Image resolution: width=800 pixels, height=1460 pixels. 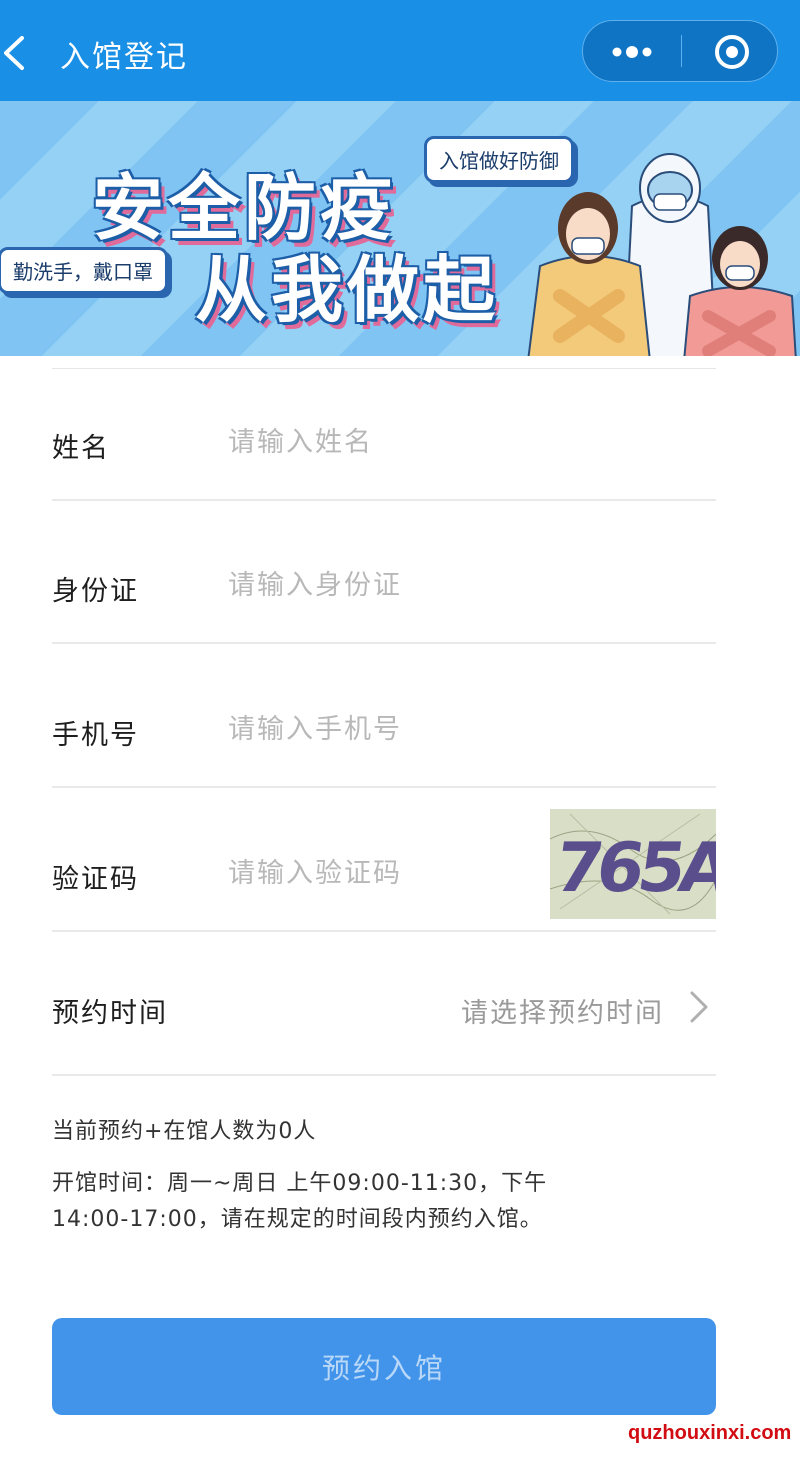 What do you see at coordinates (699, 1007) in the screenshot?
I see `chevron-right-icon` at bounding box center [699, 1007].